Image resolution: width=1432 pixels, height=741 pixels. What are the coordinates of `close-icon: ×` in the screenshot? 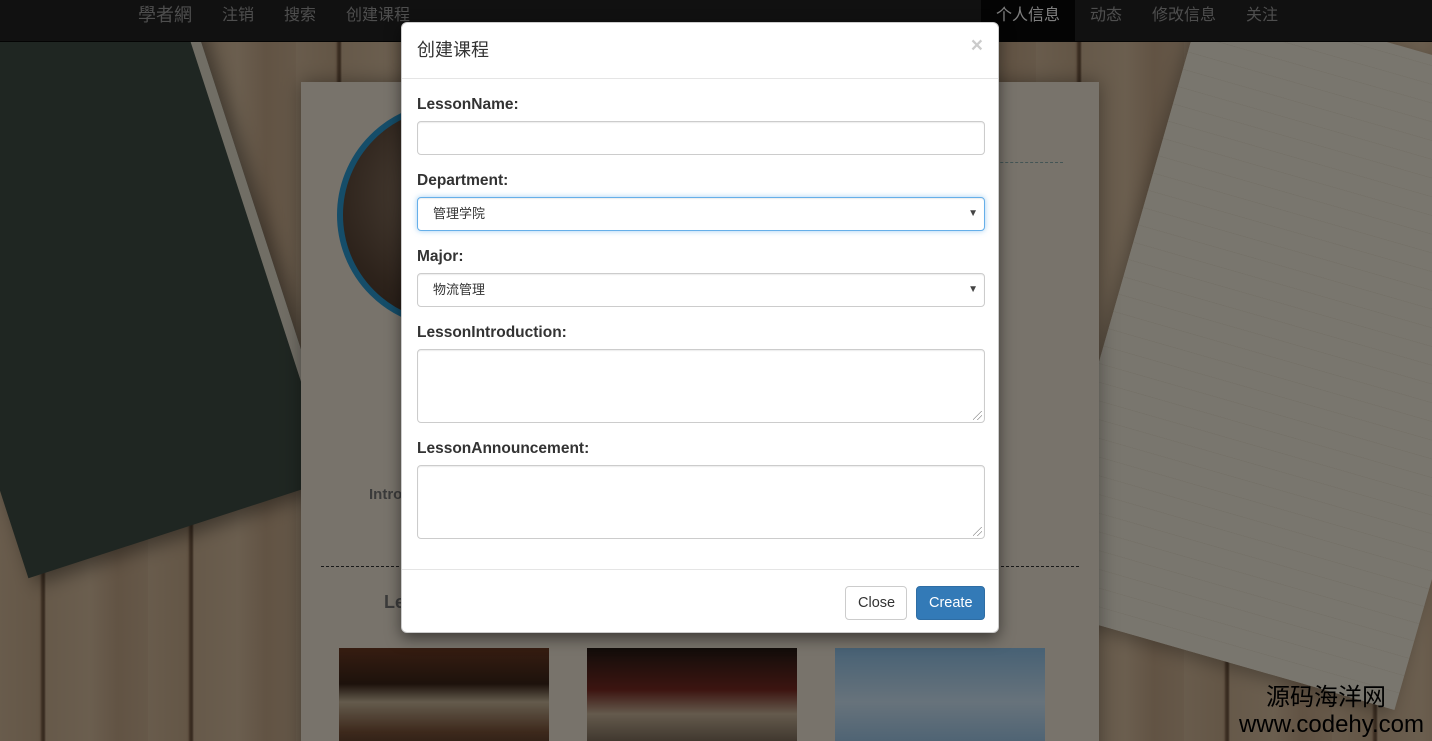 It's located at (977, 45).